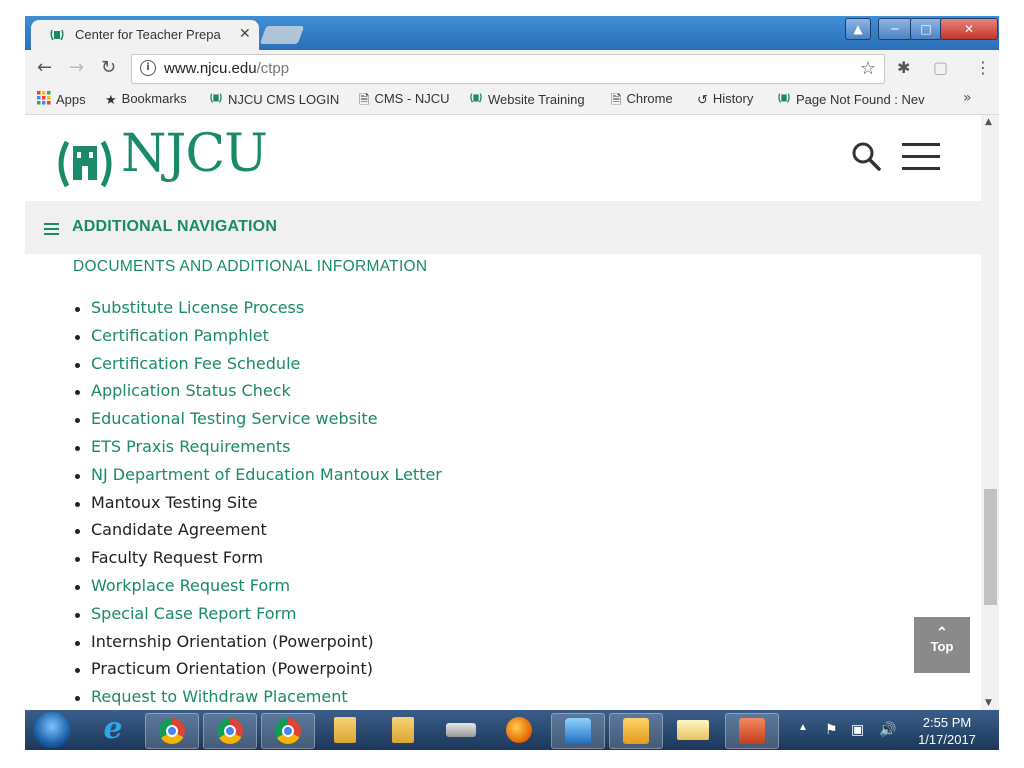 Image resolution: width=1024 pixels, height=768 pixels. I want to click on document-link-application-status: Application Status Check, so click(257, 395).